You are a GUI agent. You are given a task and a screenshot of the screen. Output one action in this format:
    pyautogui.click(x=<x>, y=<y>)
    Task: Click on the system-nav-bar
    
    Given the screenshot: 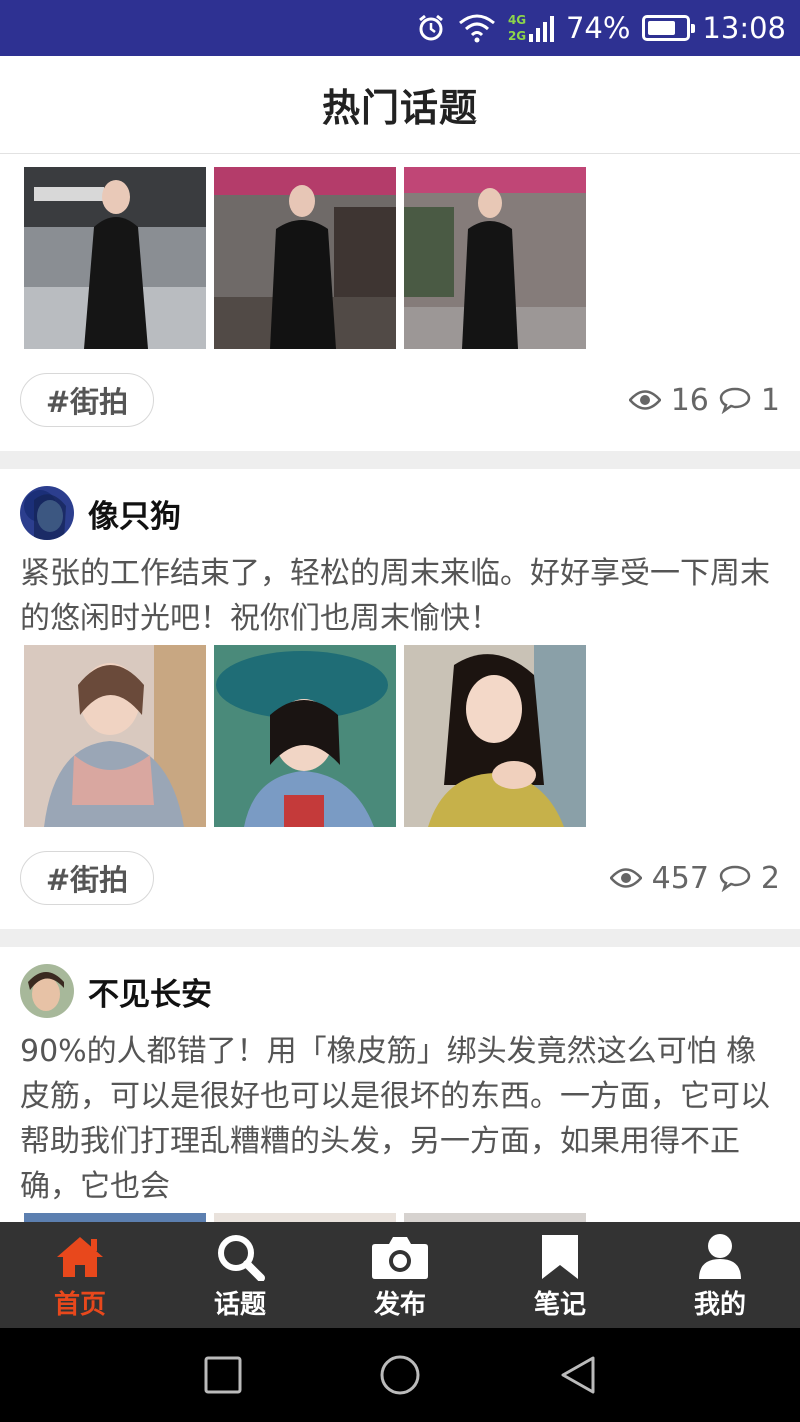 What is the action you would take?
    pyautogui.click(x=400, y=1375)
    